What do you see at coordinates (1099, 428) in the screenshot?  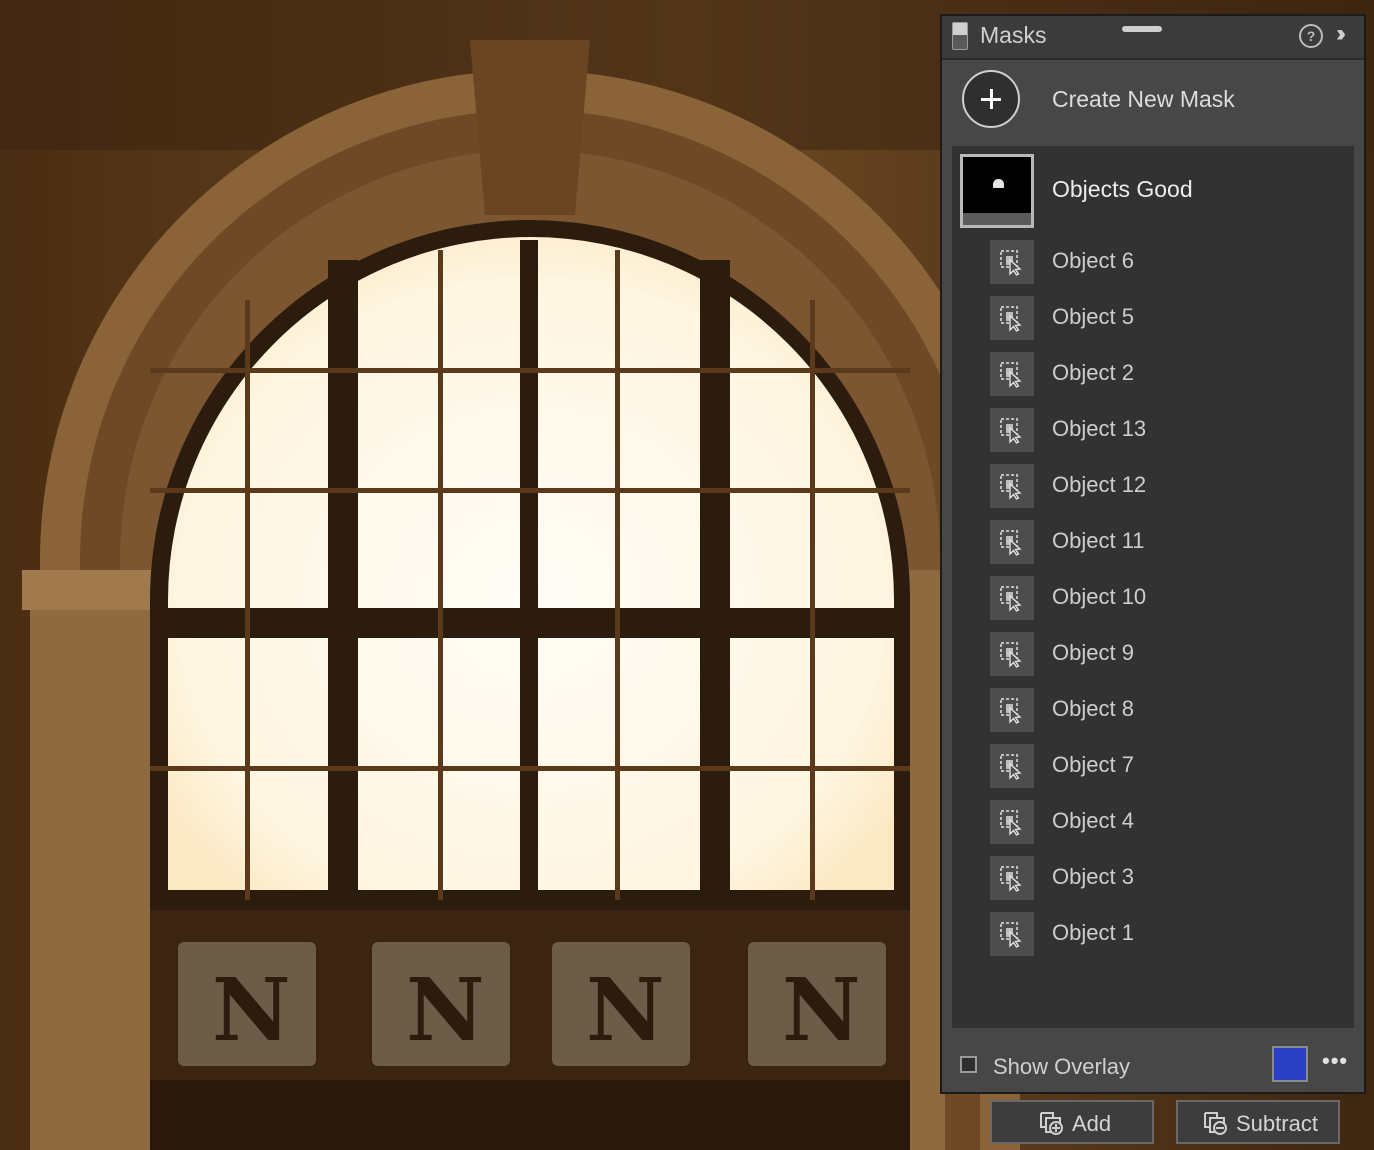 I see `object-label: Object 13` at bounding box center [1099, 428].